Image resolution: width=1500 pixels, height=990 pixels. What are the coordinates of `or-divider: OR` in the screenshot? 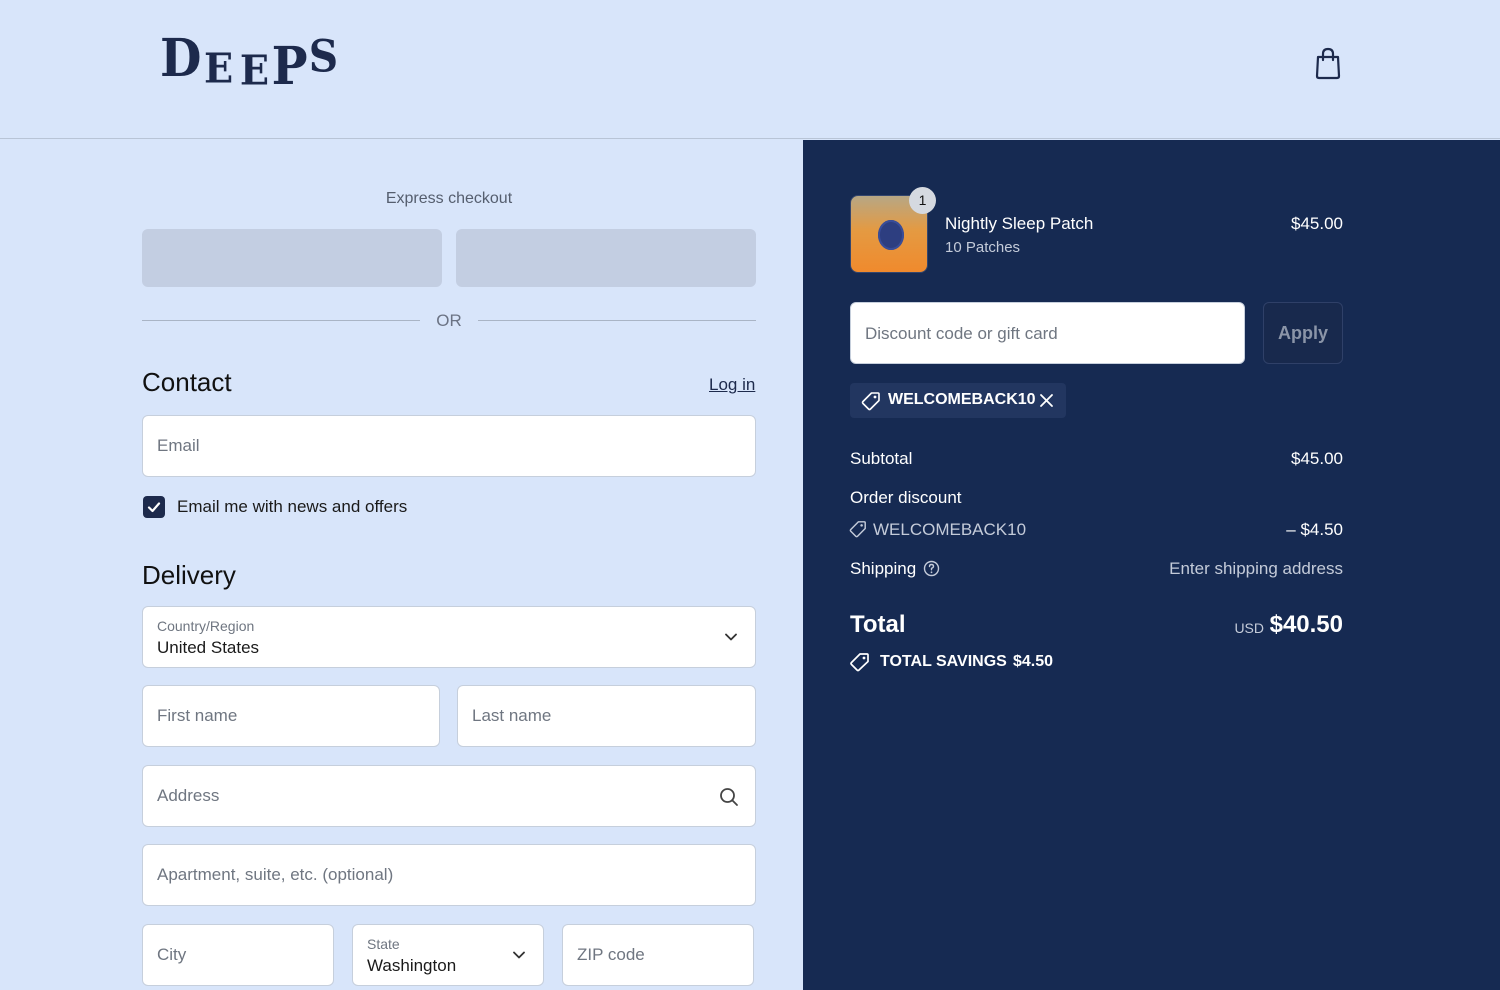 It's located at (449, 322).